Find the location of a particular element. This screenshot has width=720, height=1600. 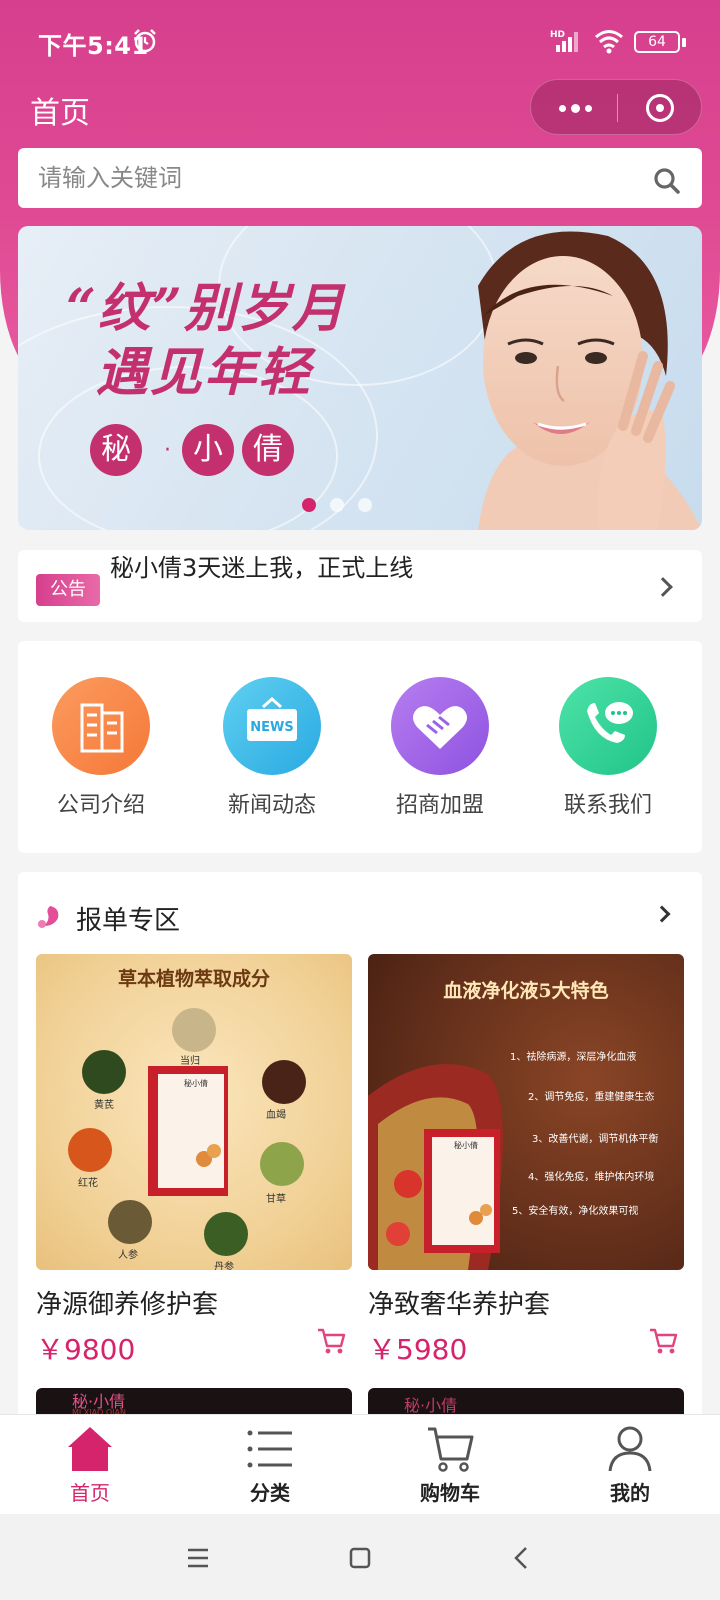

herb-label: 血竭 is located at coordinates (276, 1115).